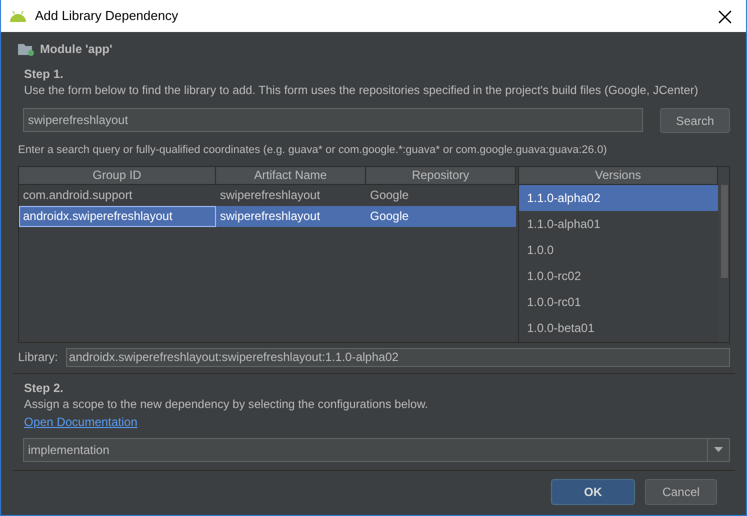 Image resolution: width=747 pixels, height=516 pixels. What do you see at coordinates (618, 249) in the screenshot?
I see `version-item: 1.0.0` at bounding box center [618, 249].